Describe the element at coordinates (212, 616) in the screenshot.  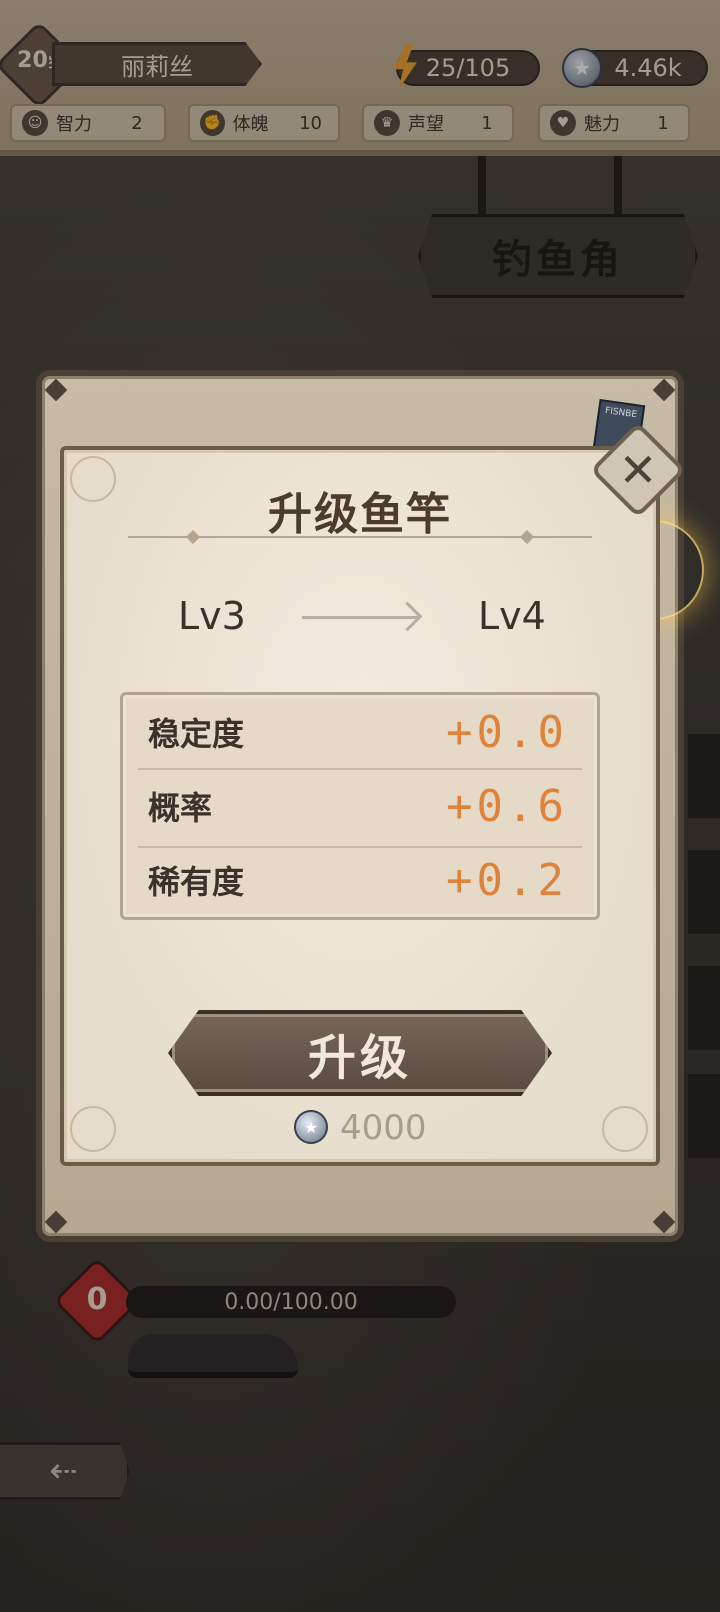
I see `current-level: Lv3` at that location.